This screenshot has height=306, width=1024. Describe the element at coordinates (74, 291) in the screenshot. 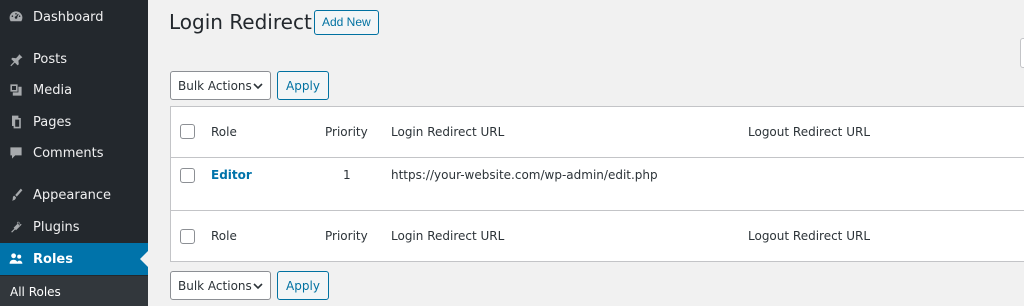

I see `sidebar-submenu: All Roles` at that location.